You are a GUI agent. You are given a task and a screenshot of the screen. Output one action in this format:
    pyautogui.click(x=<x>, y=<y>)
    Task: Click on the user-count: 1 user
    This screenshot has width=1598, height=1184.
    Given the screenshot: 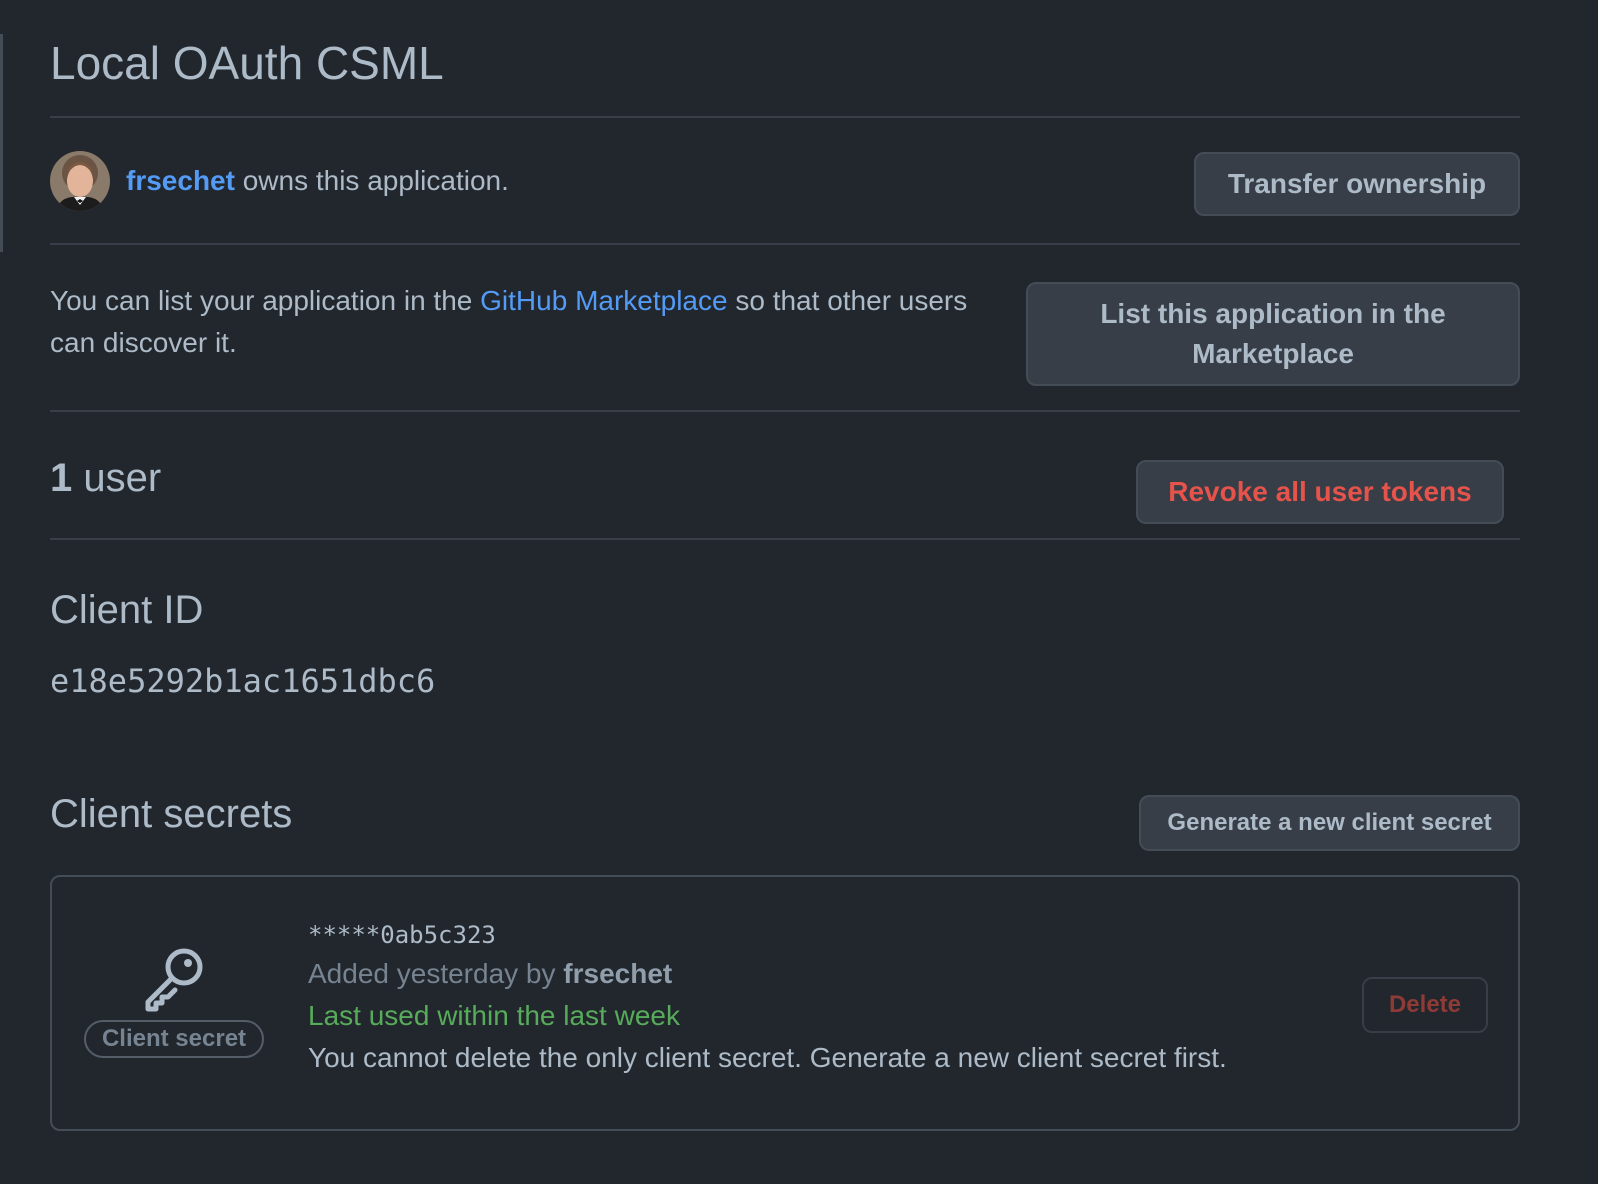 What is the action you would take?
    pyautogui.click(x=105, y=478)
    